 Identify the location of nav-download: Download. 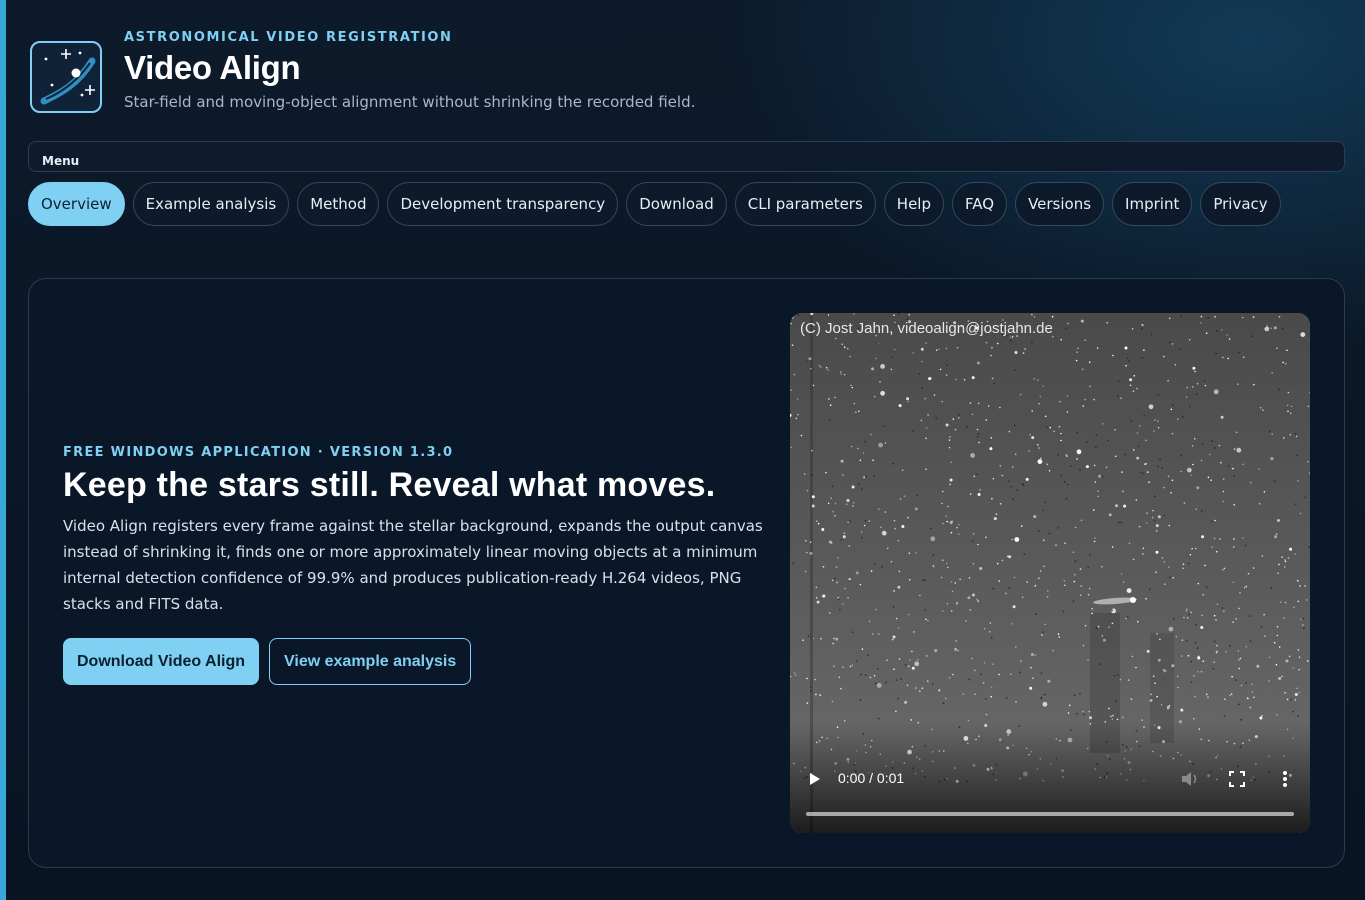
(676, 204).